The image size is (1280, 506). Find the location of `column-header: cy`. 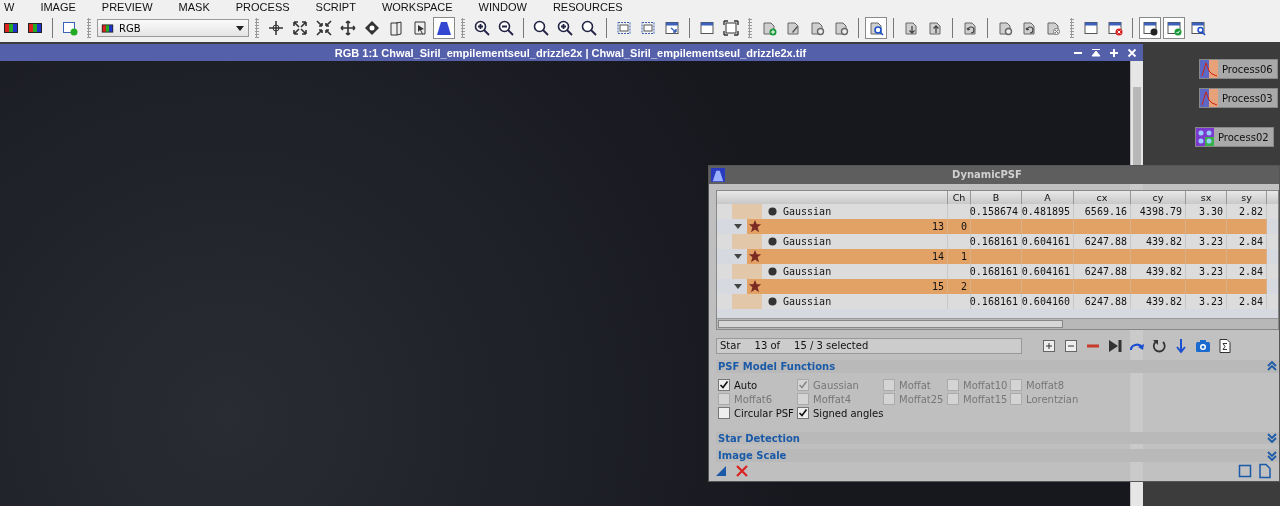

column-header: cy is located at coordinates (1158, 197).